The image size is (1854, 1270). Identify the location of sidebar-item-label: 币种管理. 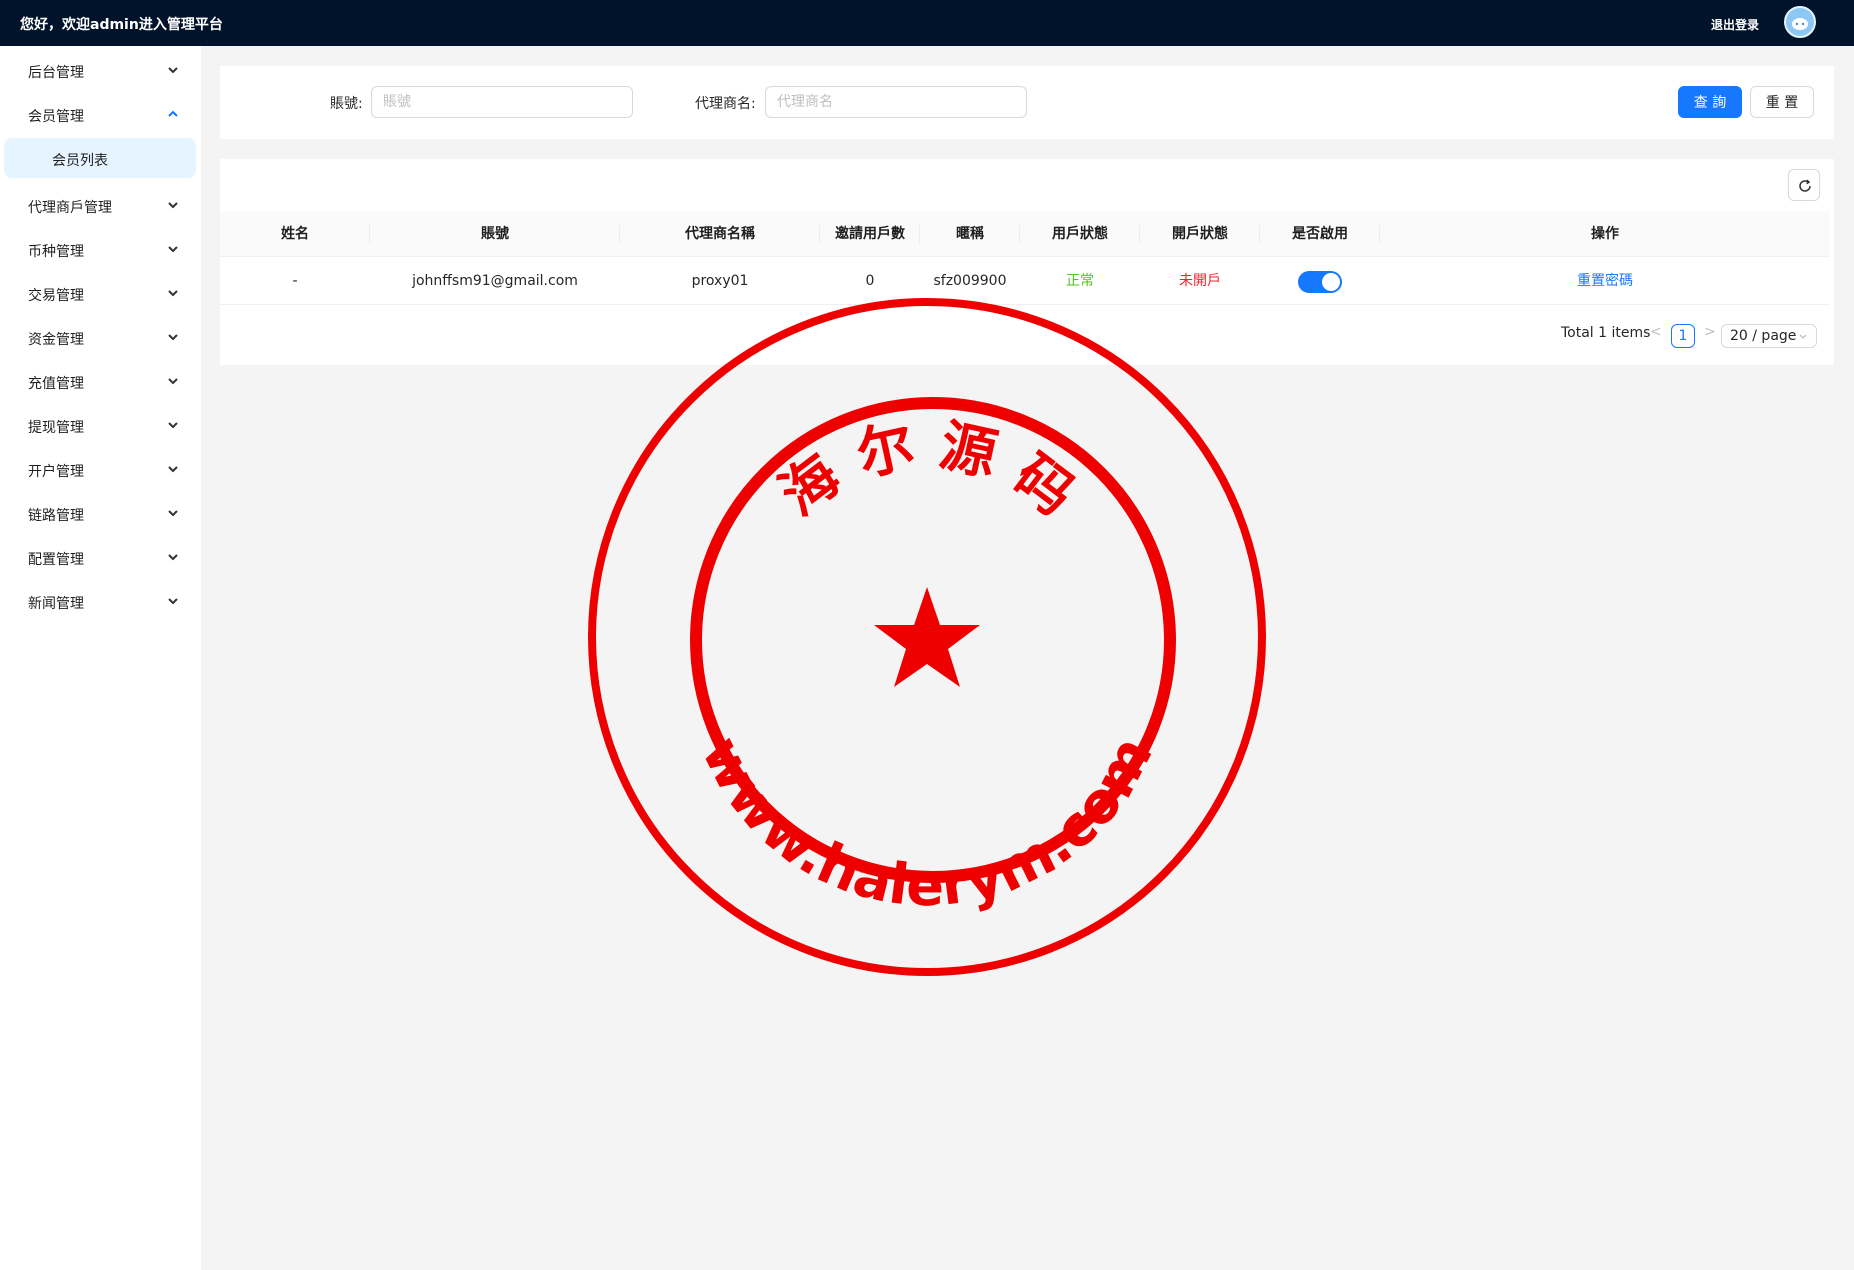
(56, 252).